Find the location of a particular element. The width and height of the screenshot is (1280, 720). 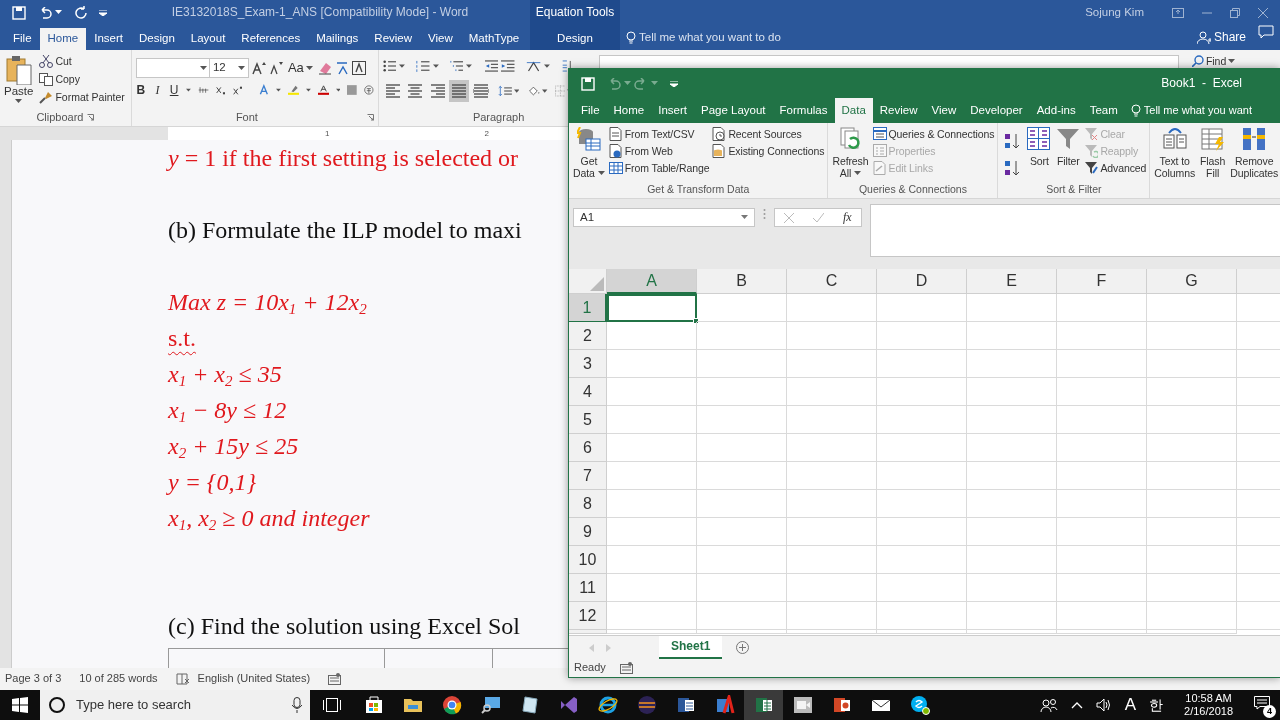

row-header: 9 is located at coordinates (588, 532).